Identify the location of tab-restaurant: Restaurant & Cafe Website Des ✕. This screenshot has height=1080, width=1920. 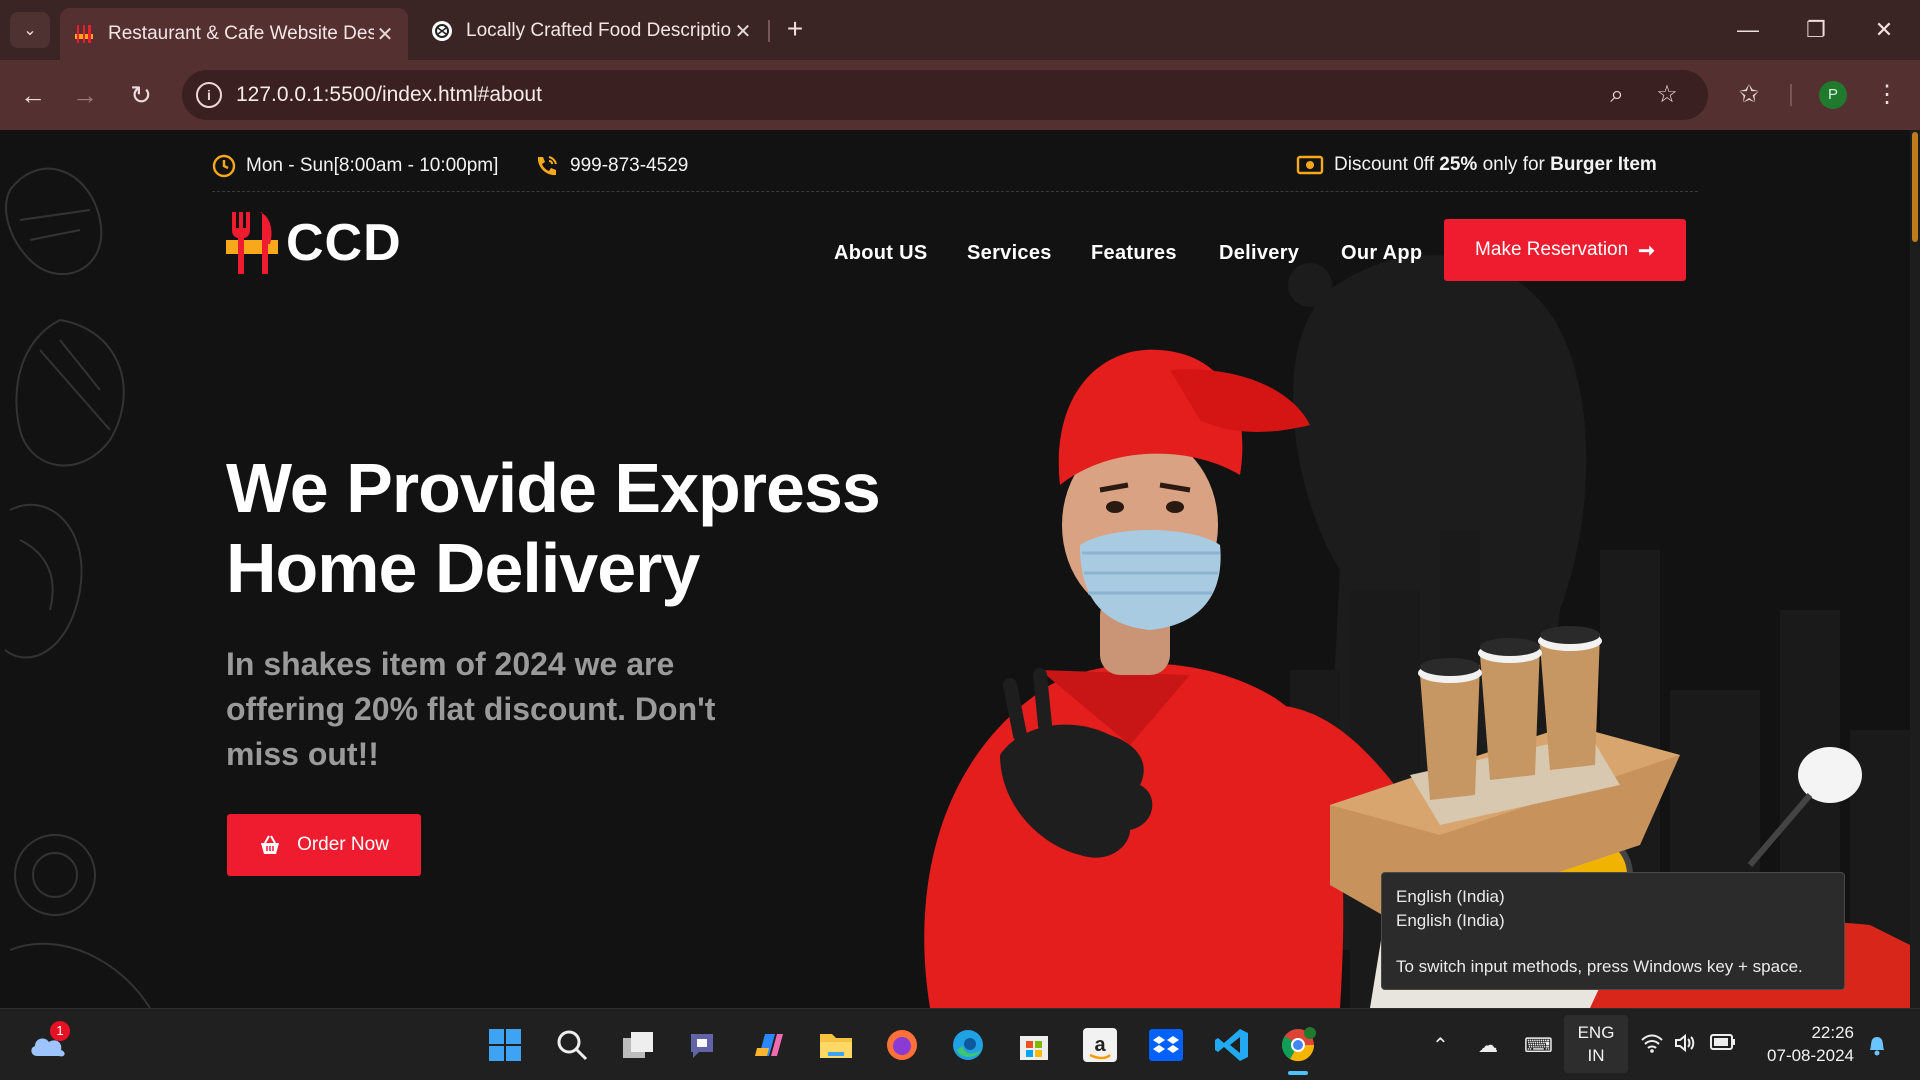
(234, 34).